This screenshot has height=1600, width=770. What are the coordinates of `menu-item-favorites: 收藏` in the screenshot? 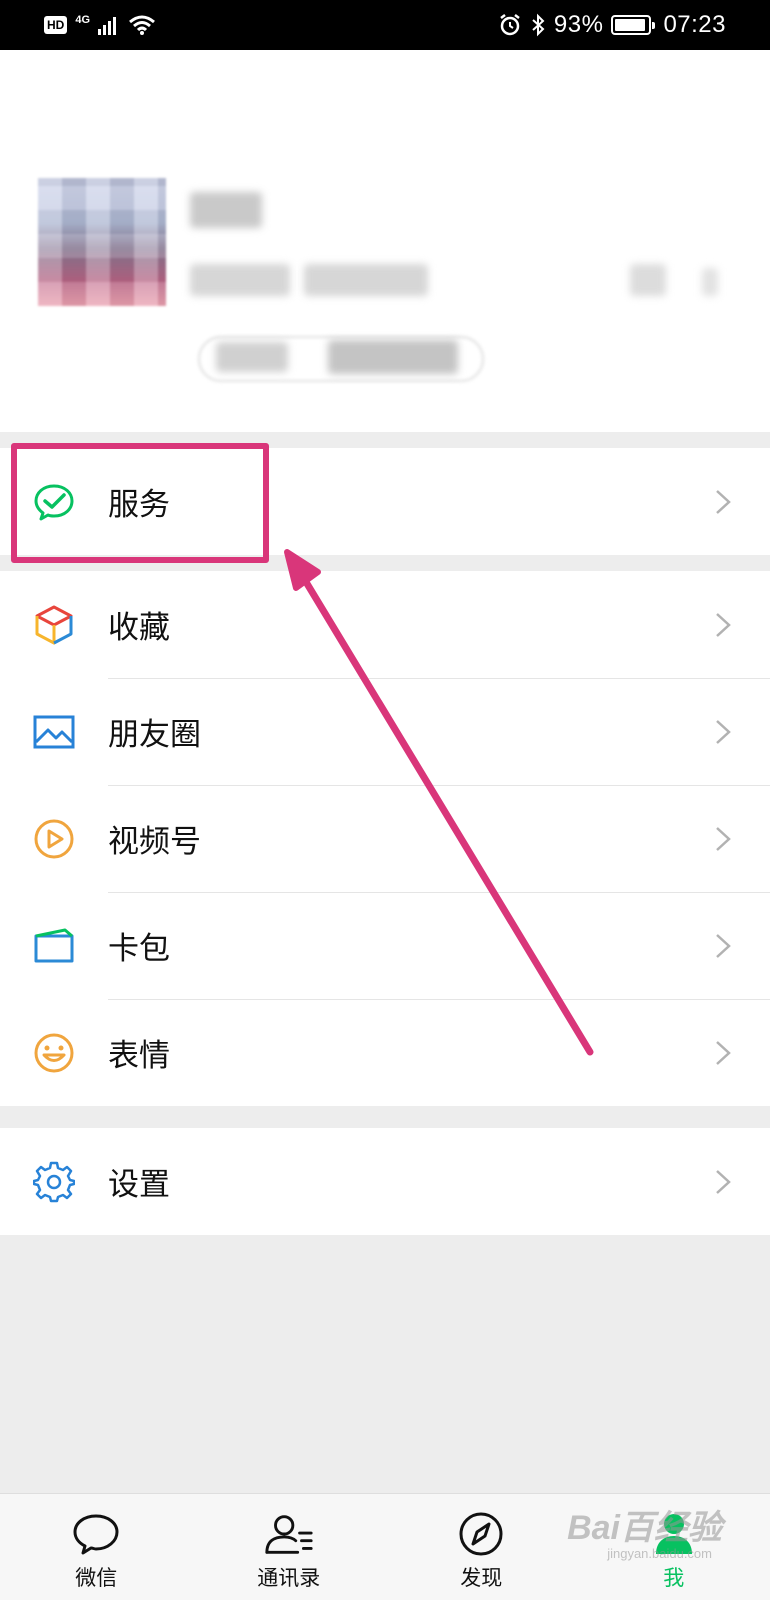 It's located at (385, 624).